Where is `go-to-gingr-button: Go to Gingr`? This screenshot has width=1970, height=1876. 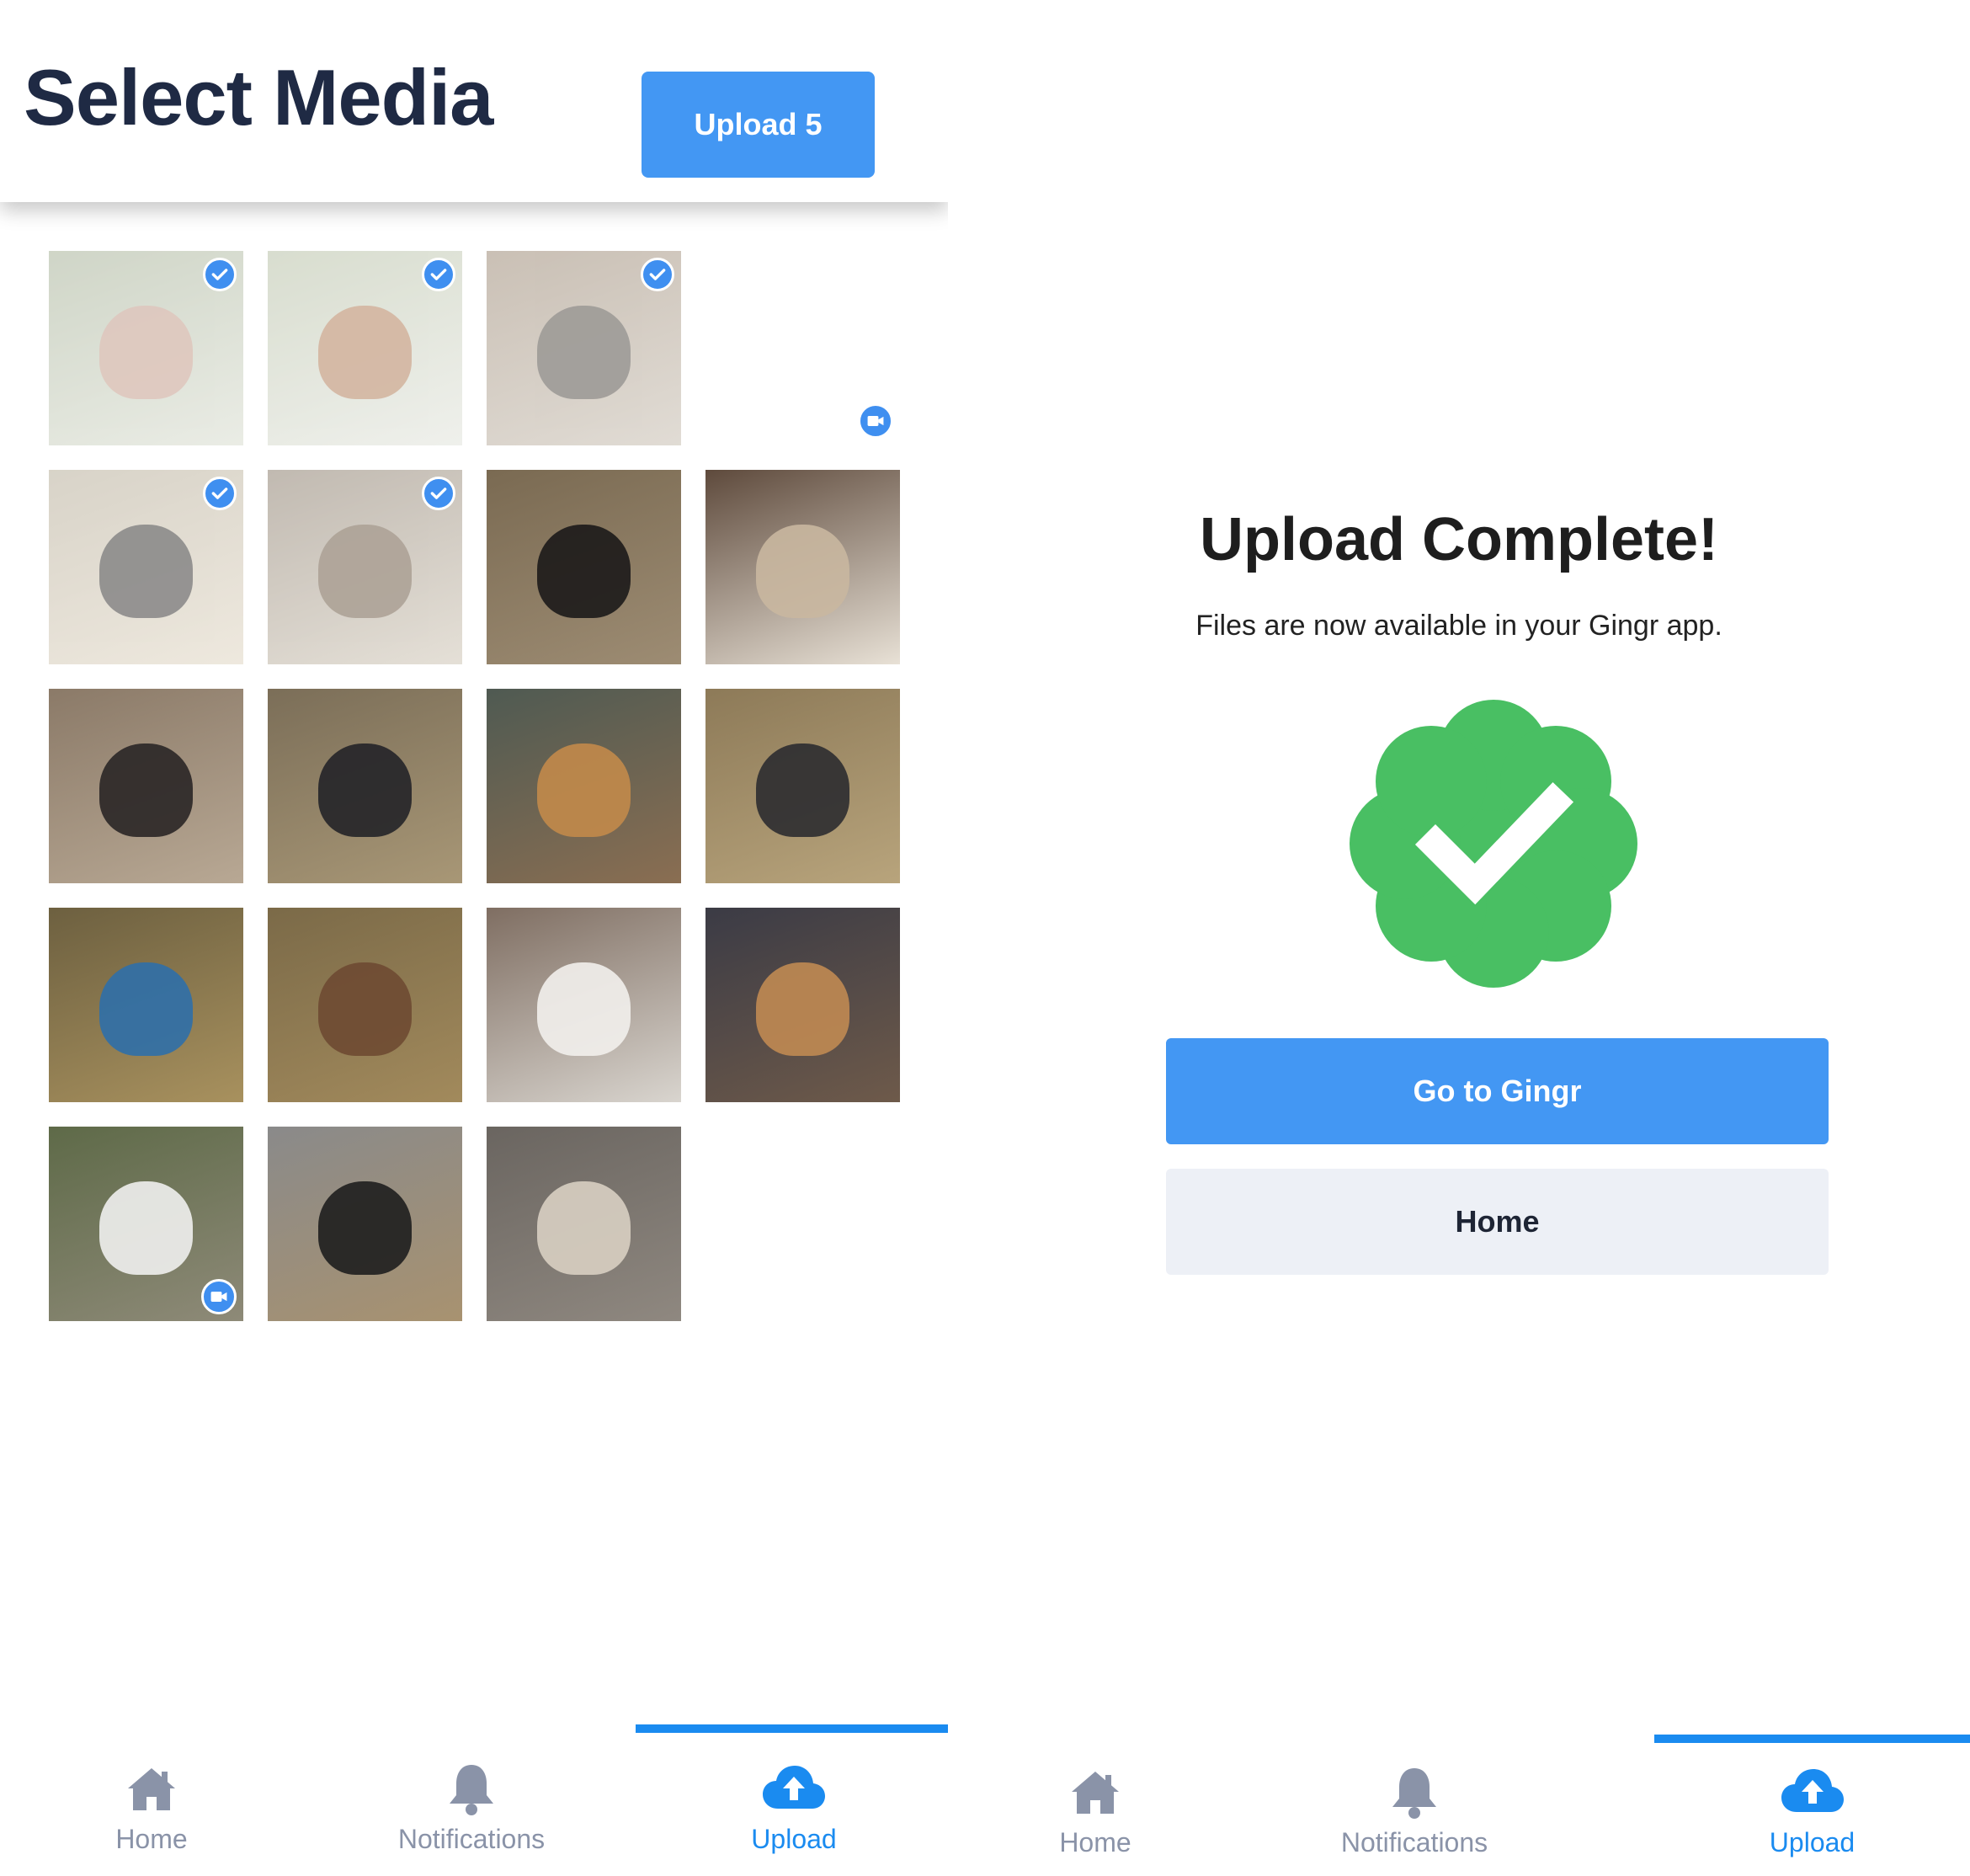 go-to-gingr-button: Go to Gingr is located at coordinates (1497, 1091).